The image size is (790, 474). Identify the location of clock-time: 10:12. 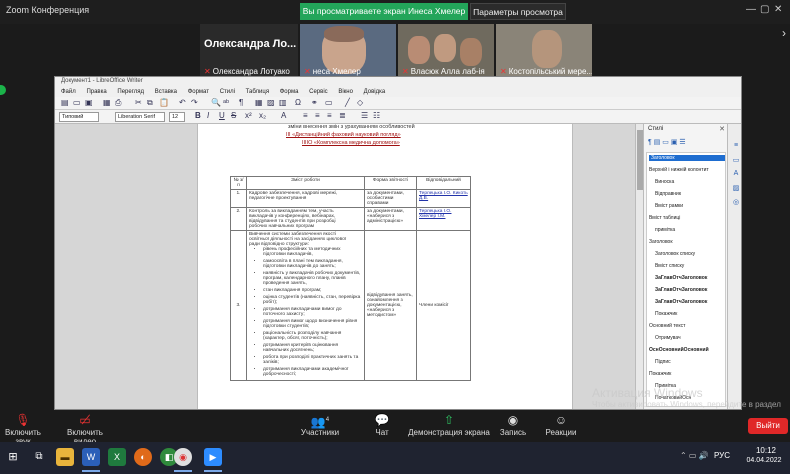
(766, 450).